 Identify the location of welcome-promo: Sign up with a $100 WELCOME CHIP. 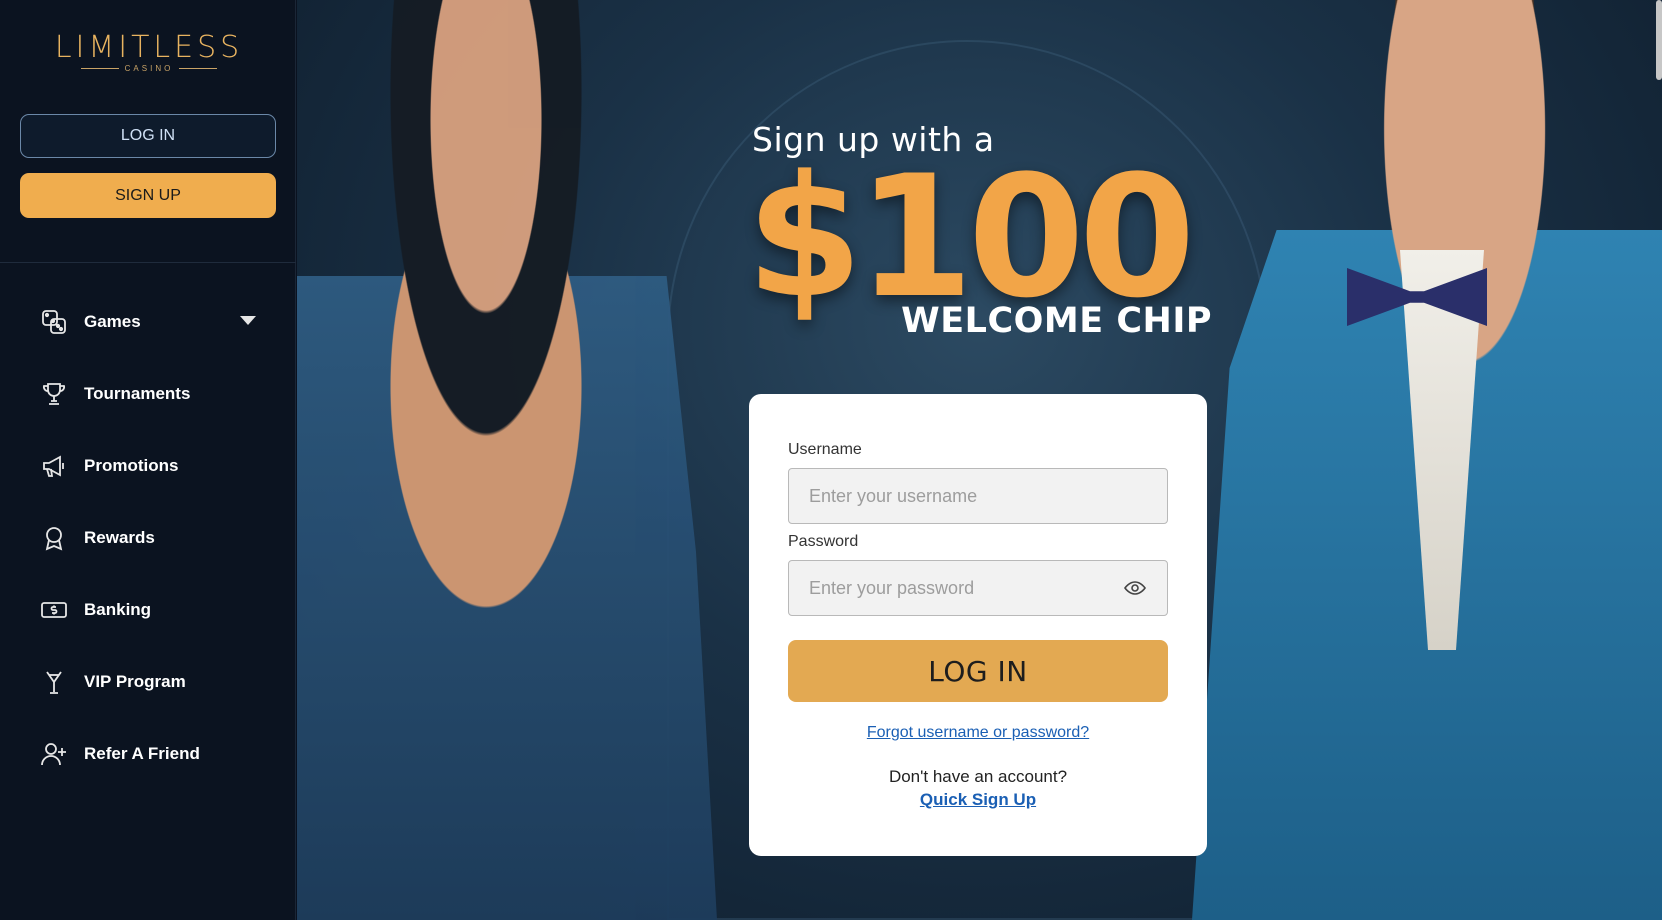
(979, 230).